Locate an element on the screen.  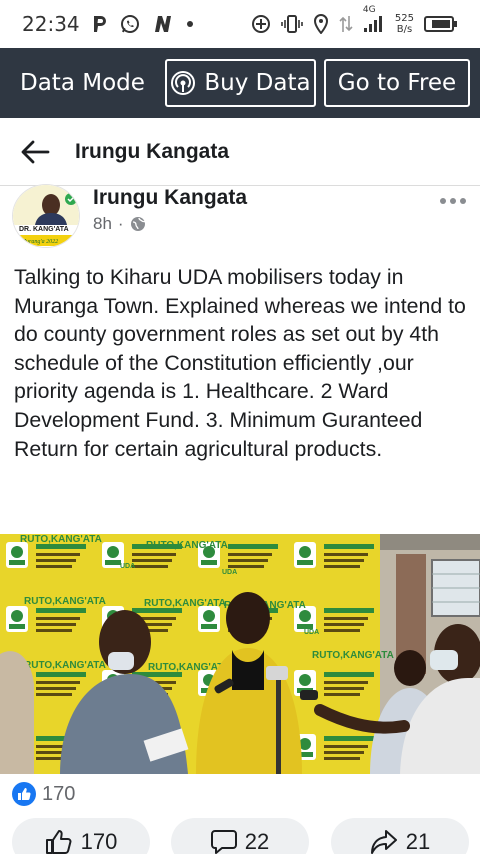
speed-unit: B/s is located at coordinates (404, 29).